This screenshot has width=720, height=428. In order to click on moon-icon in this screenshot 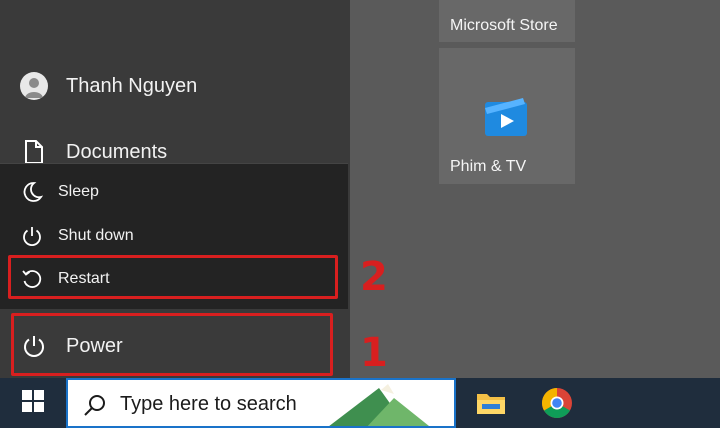, I will do `click(32, 192)`.